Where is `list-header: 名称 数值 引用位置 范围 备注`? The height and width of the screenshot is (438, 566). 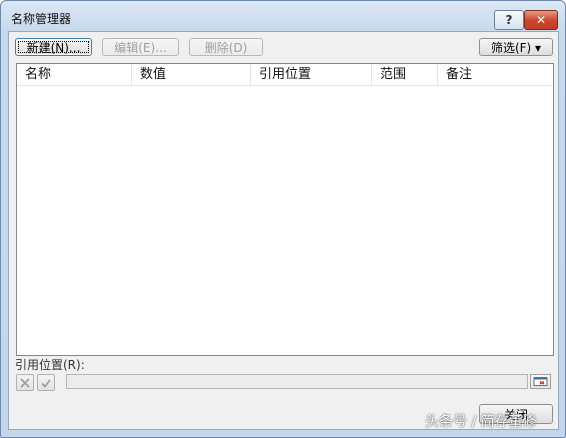
list-header: 名称 数值 引用位置 范围 备注 is located at coordinates (285, 75).